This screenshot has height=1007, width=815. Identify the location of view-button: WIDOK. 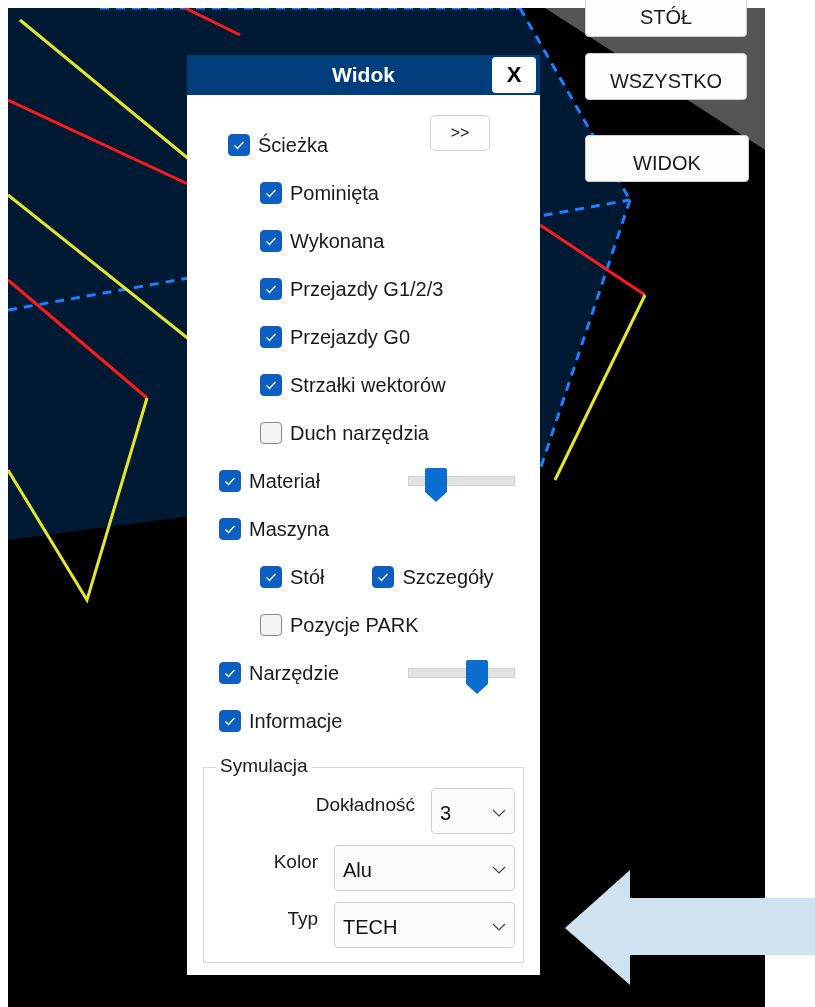
(667, 158).